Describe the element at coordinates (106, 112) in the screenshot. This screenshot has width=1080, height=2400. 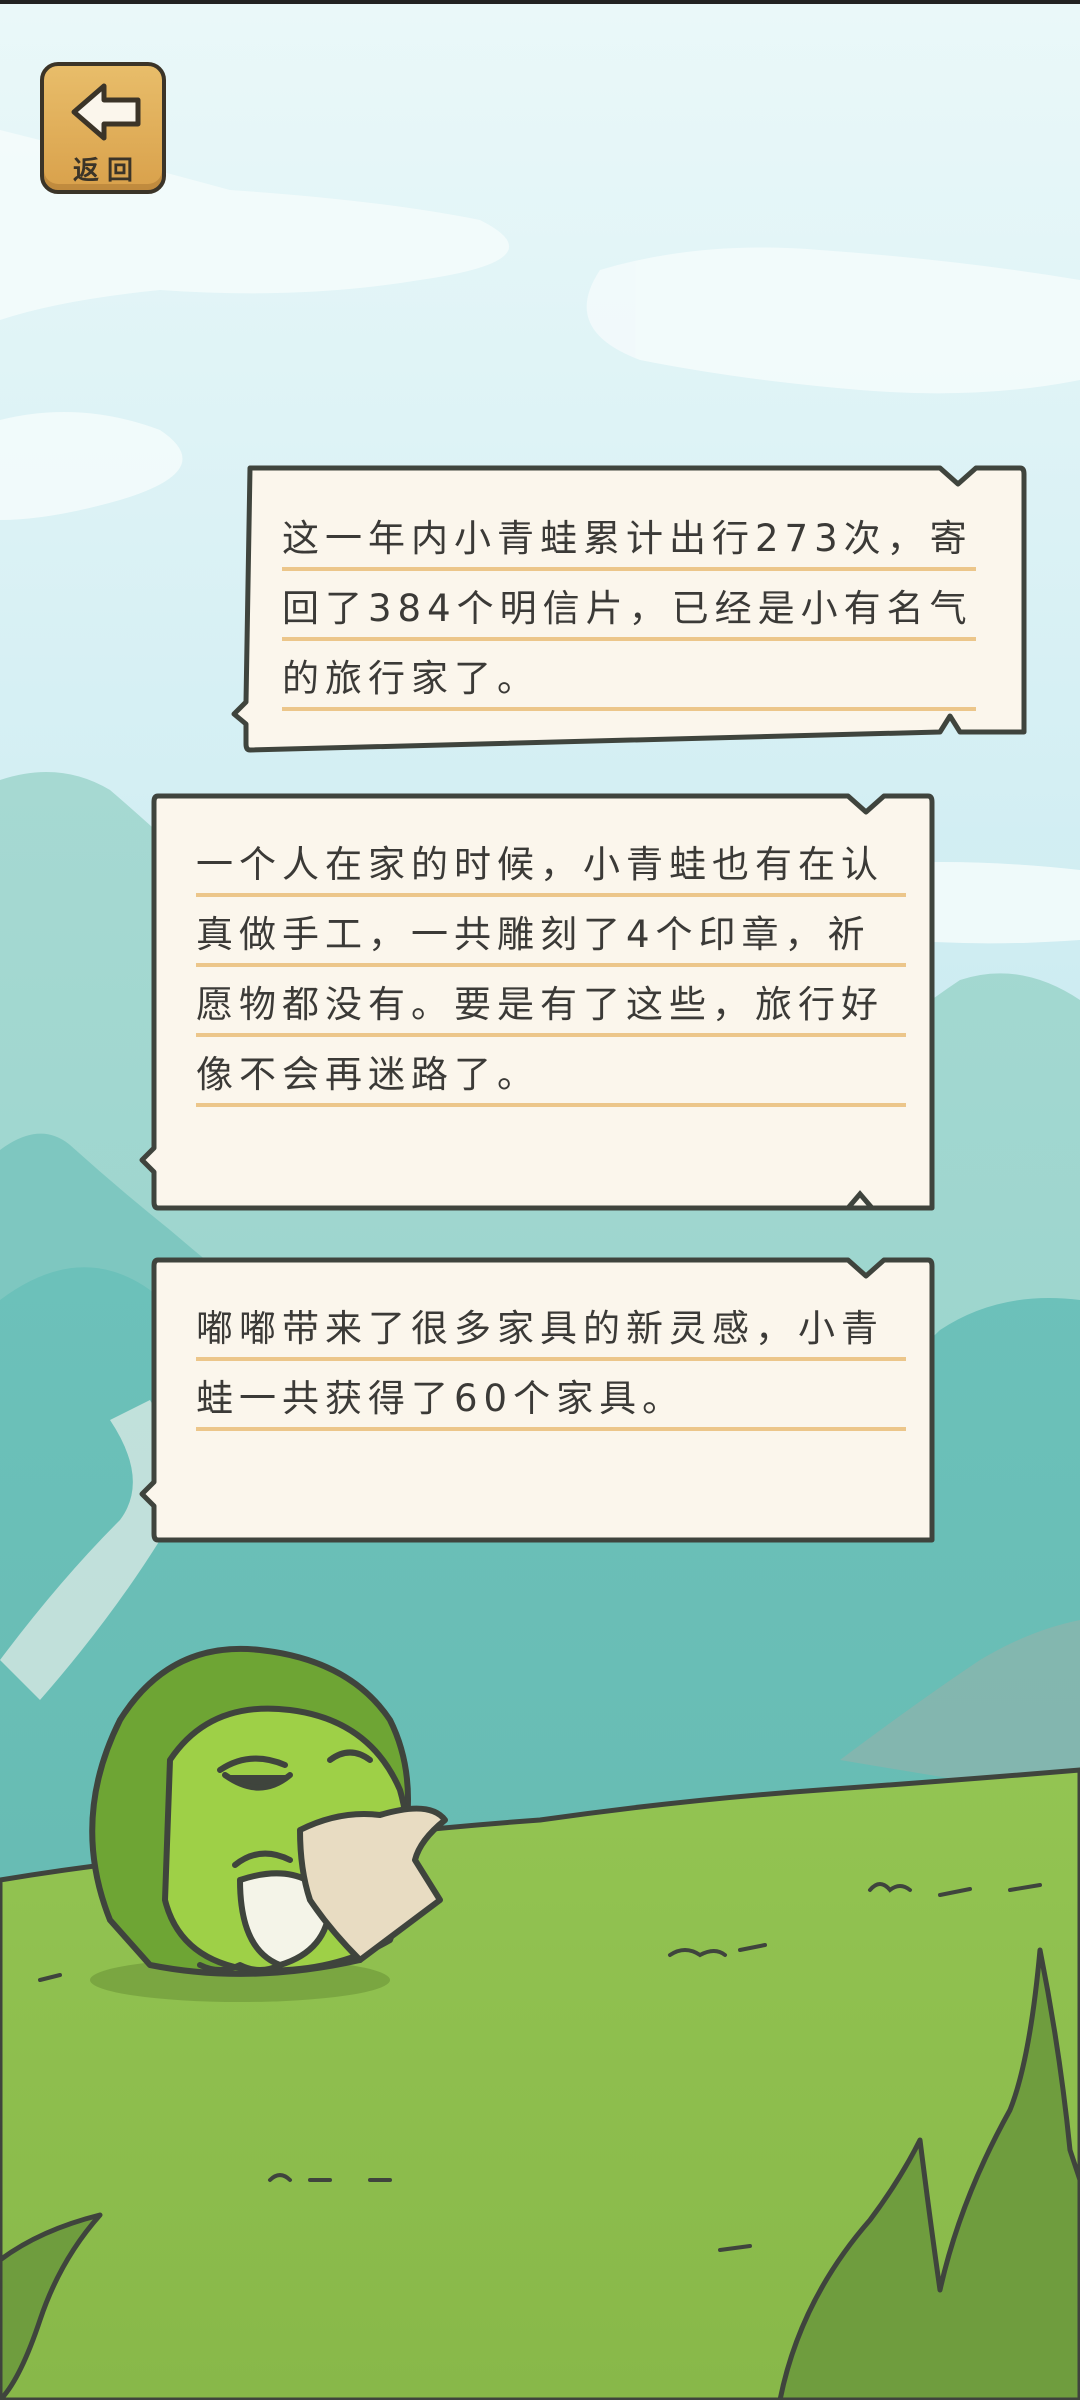
I see `back-arrow-icon` at that location.